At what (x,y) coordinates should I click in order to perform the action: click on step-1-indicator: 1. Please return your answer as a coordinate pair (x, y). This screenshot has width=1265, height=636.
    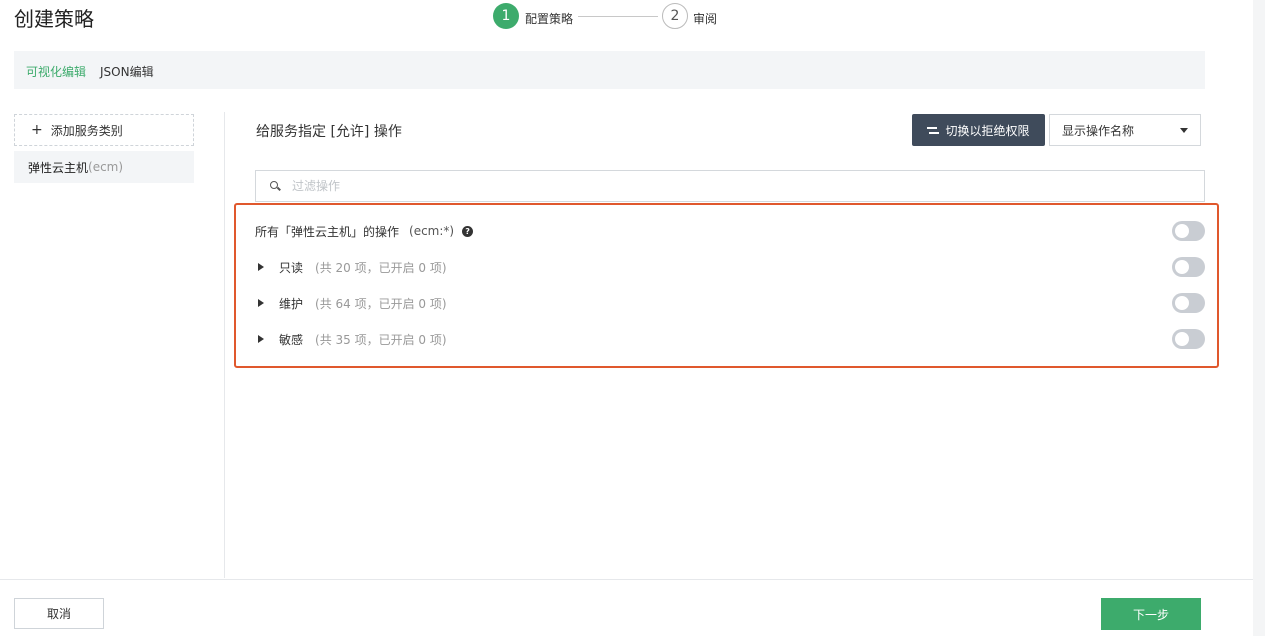
    Looking at the image, I should click on (506, 16).